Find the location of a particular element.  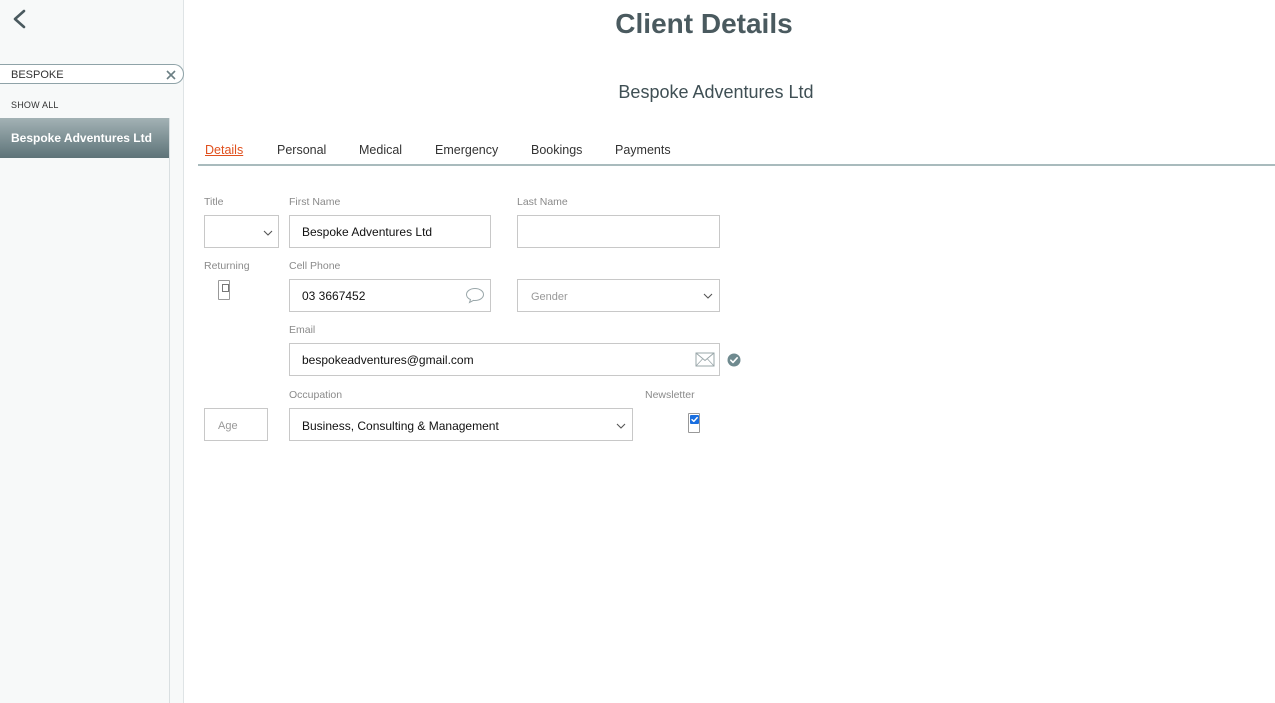

email-input is located at coordinates (492, 360).